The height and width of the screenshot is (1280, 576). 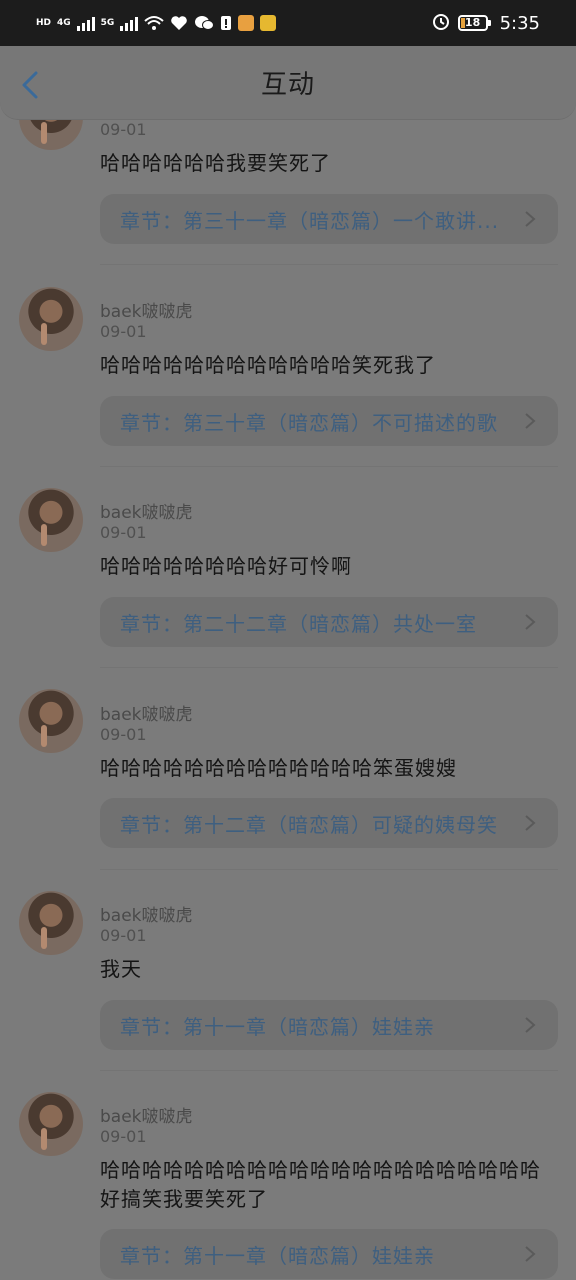 What do you see at coordinates (309, 824) in the screenshot?
I see `chapter-title: 章节：第十二章（暗恋篇）可疑的姨母笑` at bounding box center [309, 824].